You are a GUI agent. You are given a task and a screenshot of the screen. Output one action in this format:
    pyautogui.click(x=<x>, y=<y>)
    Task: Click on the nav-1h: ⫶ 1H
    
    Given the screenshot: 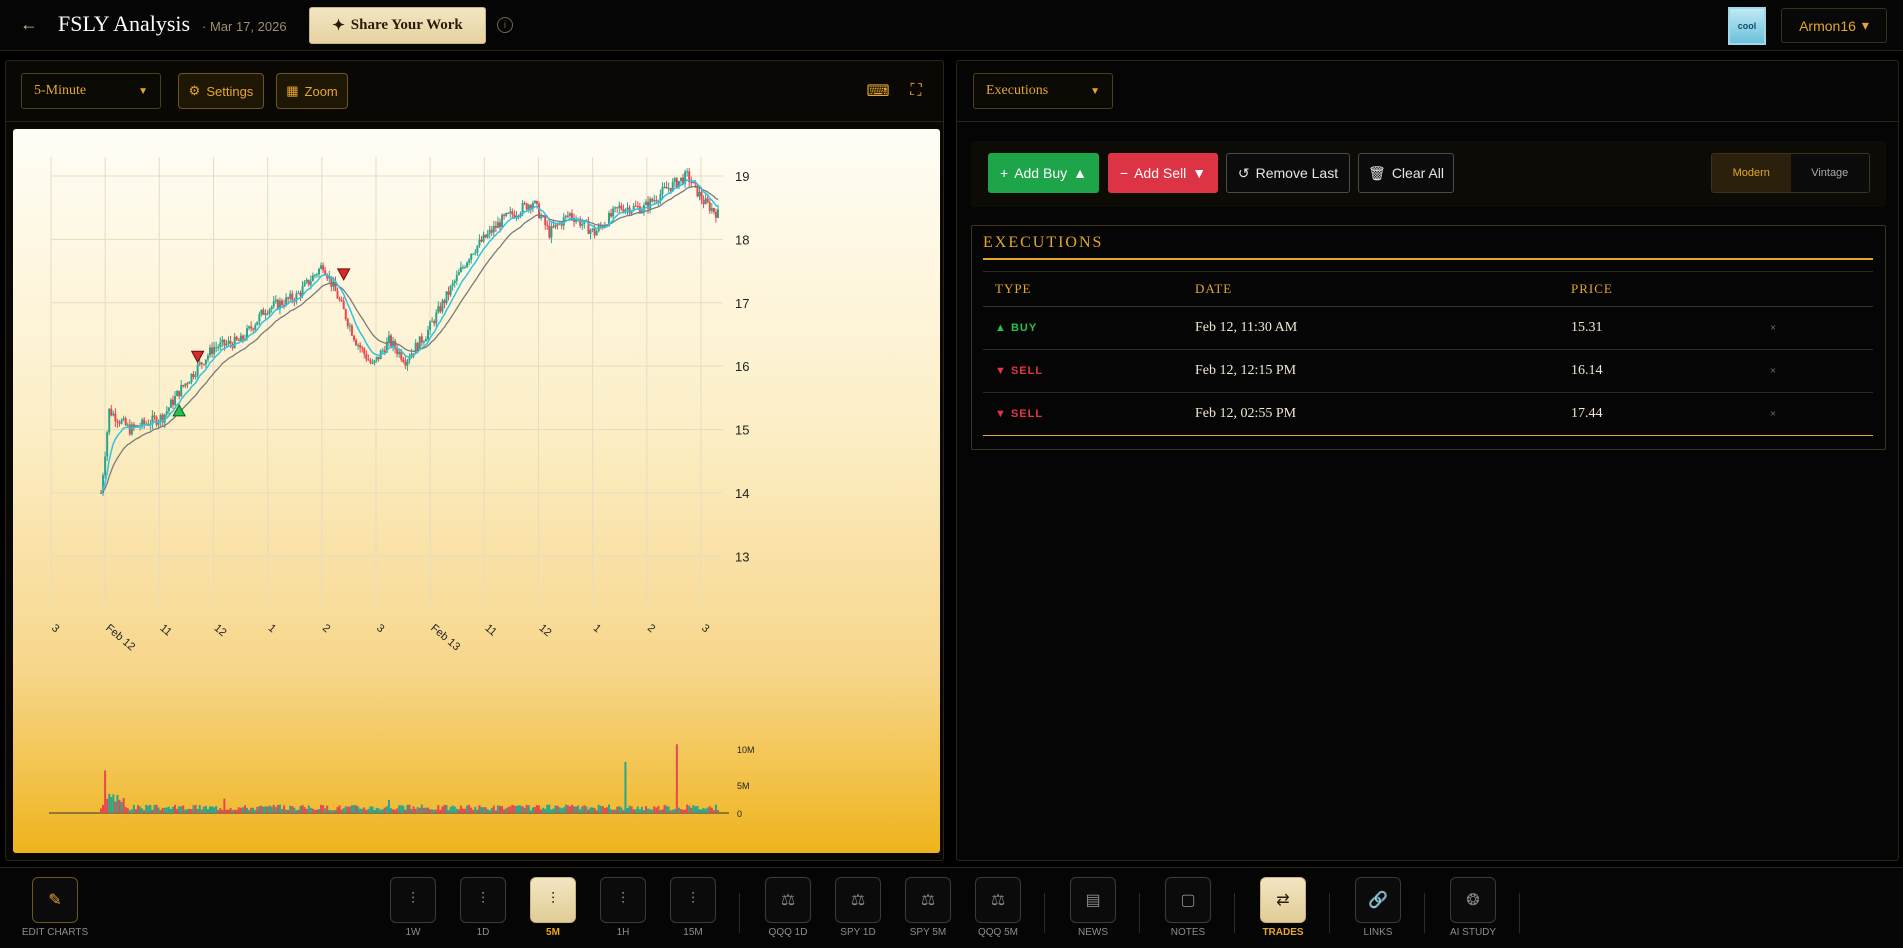 What is the action you would take?
    pyautogui.click(x=623, y=909)
    